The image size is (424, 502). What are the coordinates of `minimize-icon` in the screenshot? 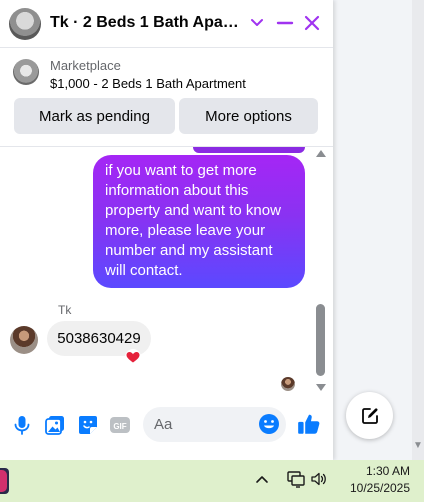 It's located at (285, 23).